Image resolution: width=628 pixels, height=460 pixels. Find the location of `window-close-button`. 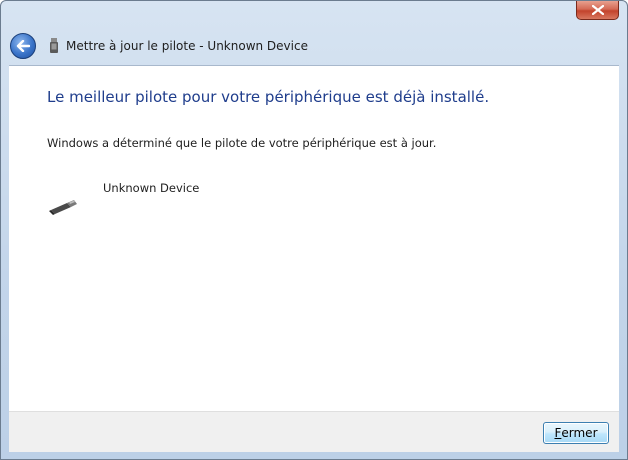

window-close-button is located at coordinates (597, 10).